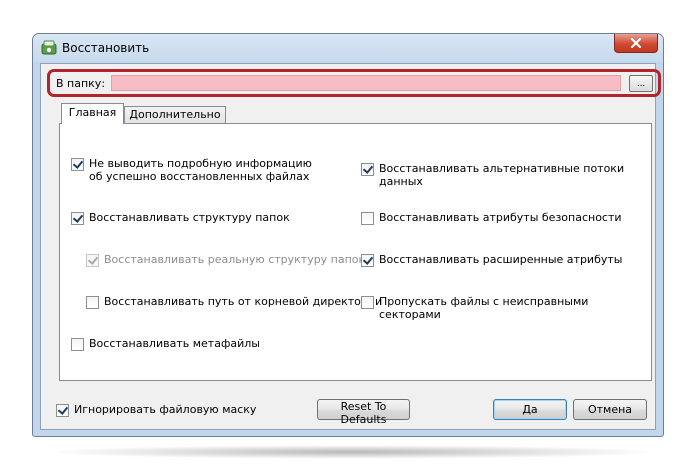 The width and height of the screenshot is (697, 471). I want to click on checkbox-restore-metafiles, so click(77, 344).